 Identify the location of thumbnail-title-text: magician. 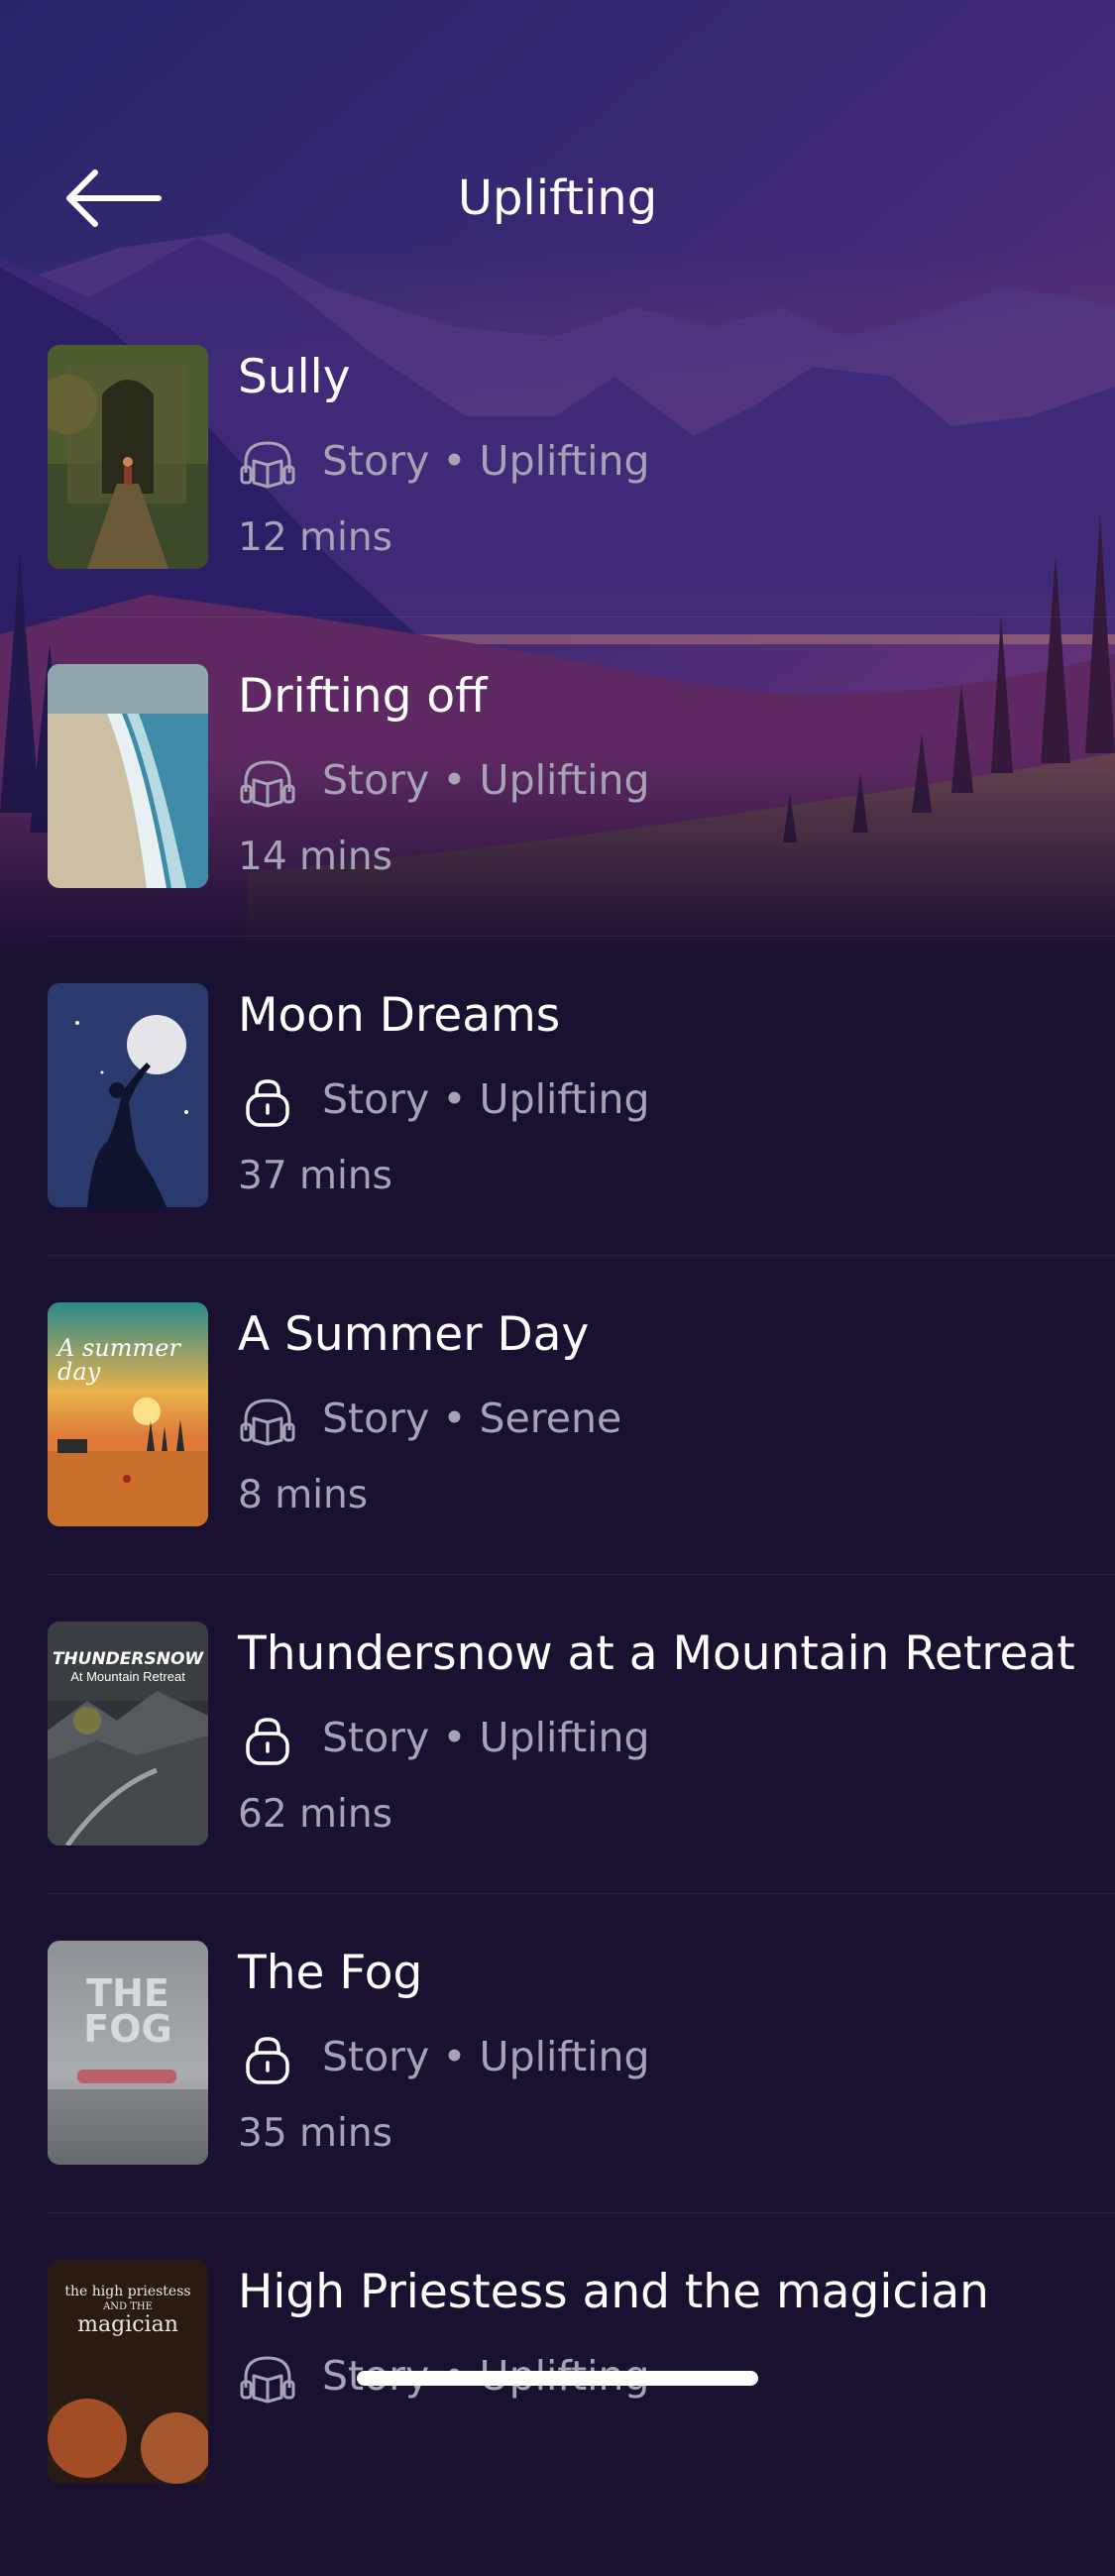
(128, 2324).